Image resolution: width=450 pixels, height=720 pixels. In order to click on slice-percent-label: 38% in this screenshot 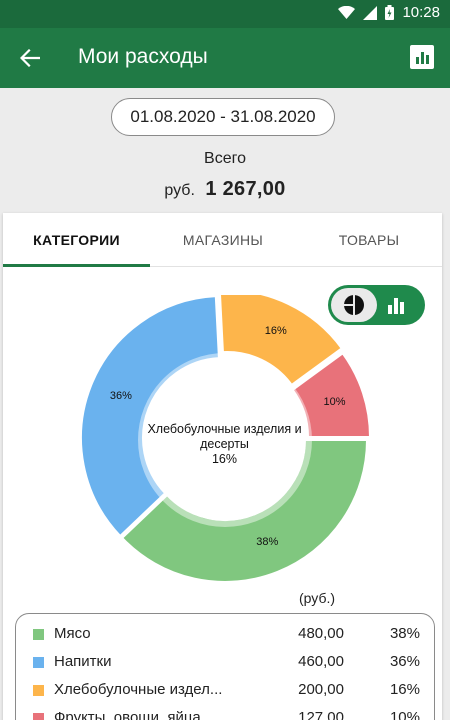, I will do `click(267, 542)`.